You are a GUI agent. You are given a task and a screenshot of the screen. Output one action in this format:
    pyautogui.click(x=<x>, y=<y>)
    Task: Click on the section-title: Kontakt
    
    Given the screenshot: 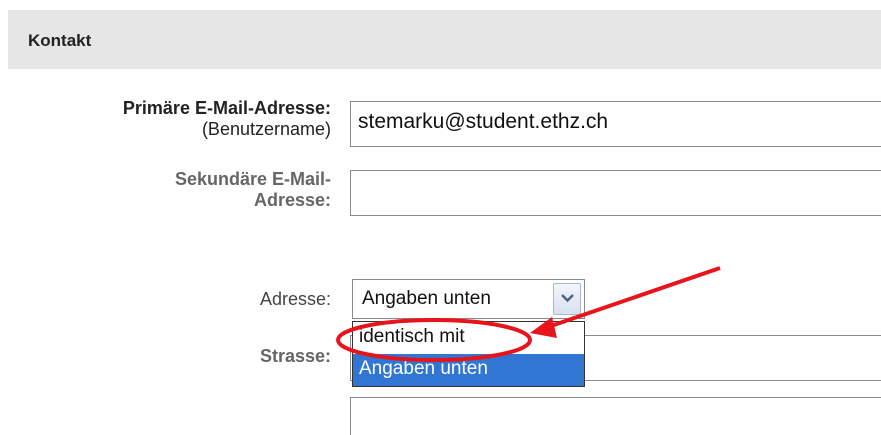 What is the action you would take?
    pyautogui.click(x=60, y=40)
    